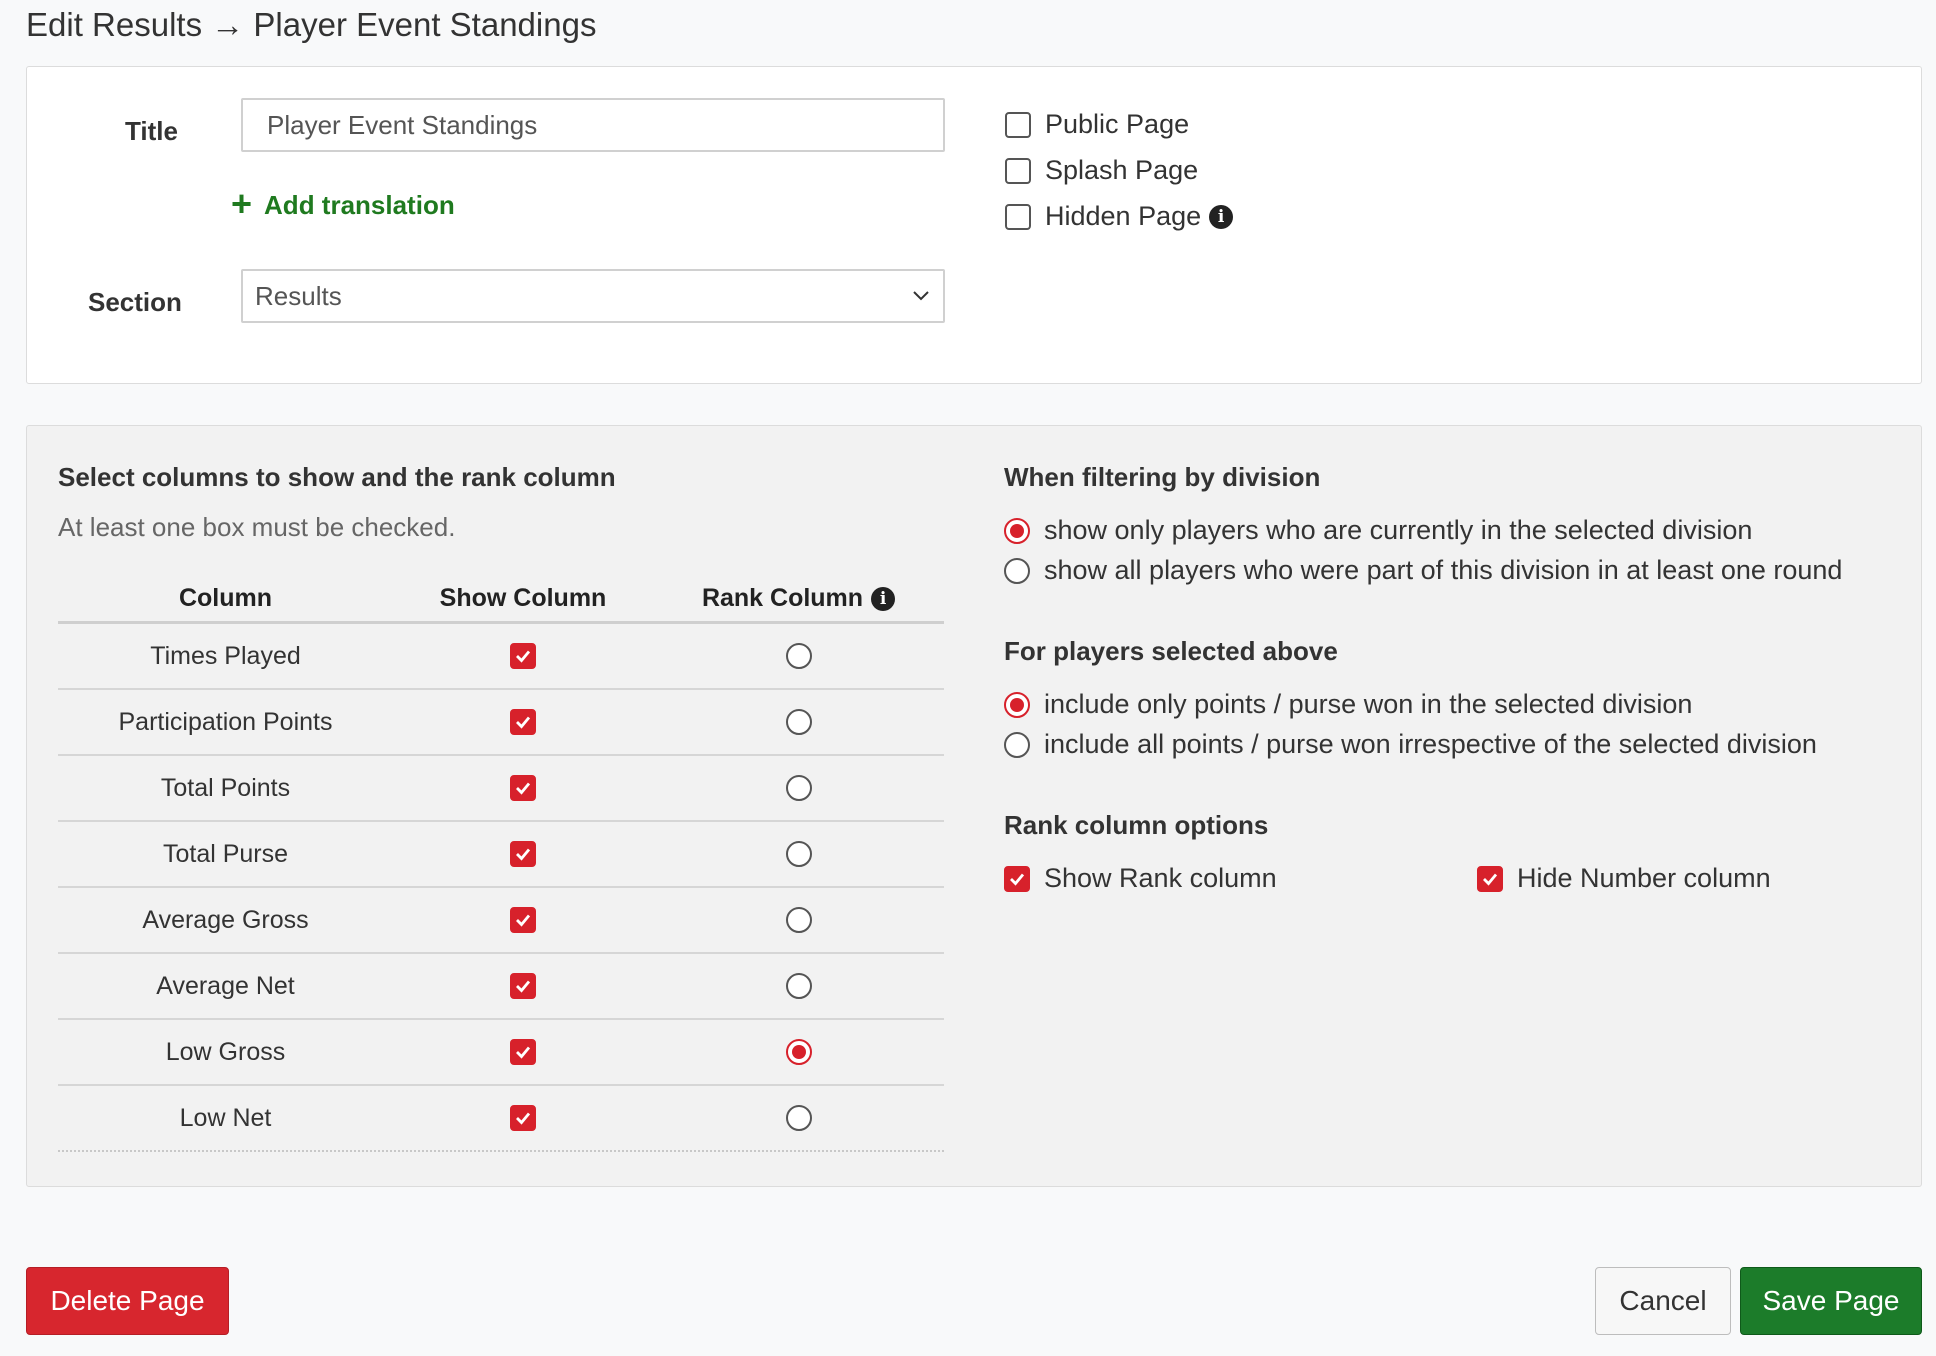 Image resolution: width=1936 pixels, height=1356 pixels. Describe the element at coordinates (1171, 651) in the screenshot. I see `players-heading: For players selected above` at that location.